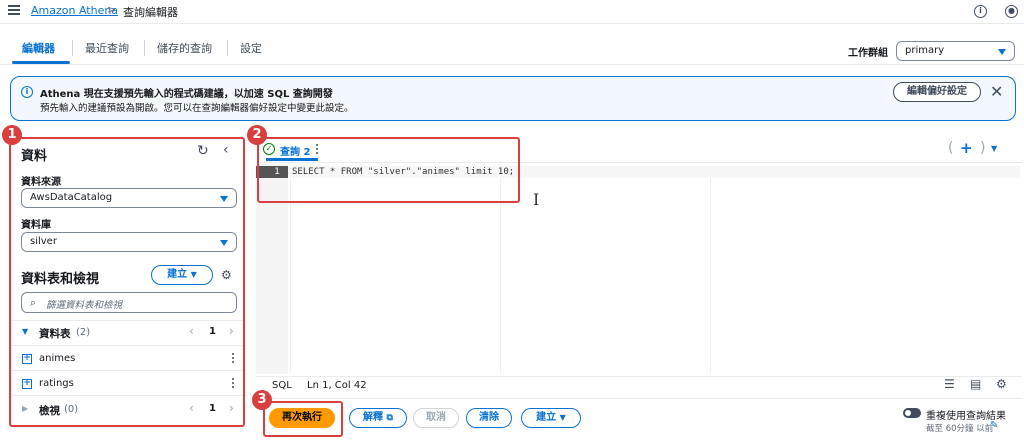 This screenshot has width=1024, height=442. I want to click on clear-button: 清除, so click(489, 418).